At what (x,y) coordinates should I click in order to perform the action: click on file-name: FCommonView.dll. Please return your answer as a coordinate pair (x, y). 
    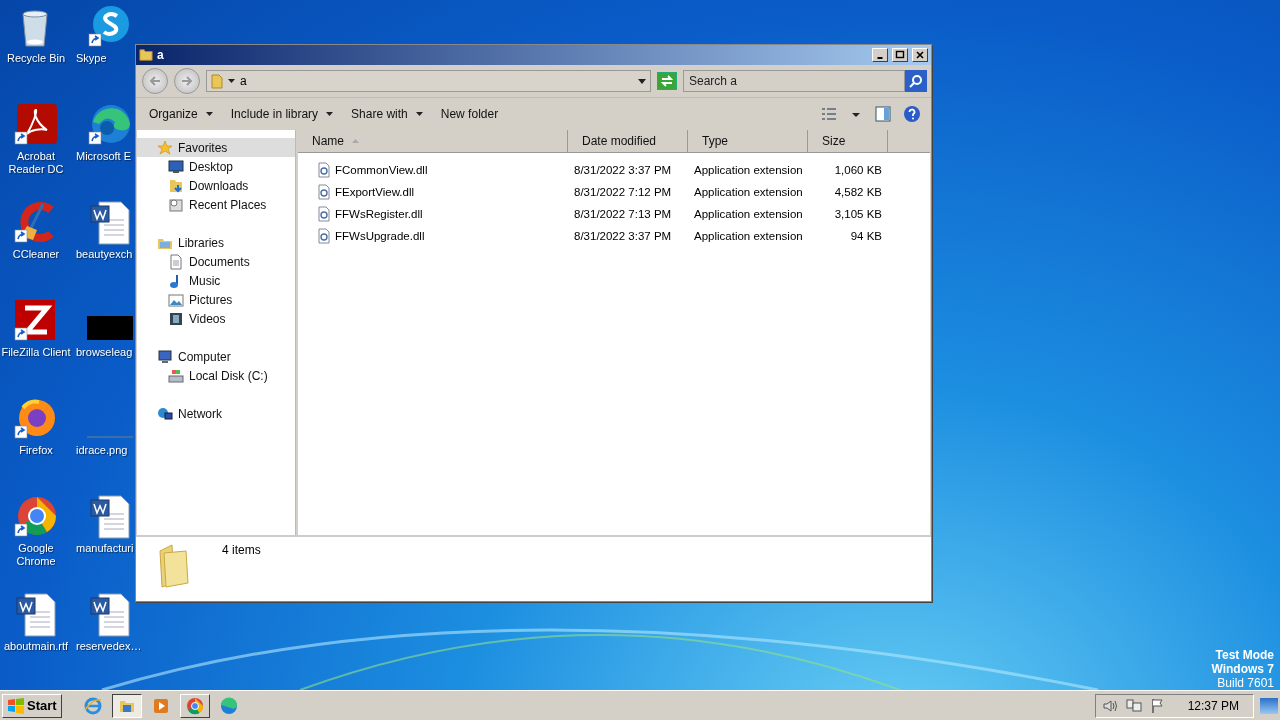
    Looking at the image, I should click on (381, 170).